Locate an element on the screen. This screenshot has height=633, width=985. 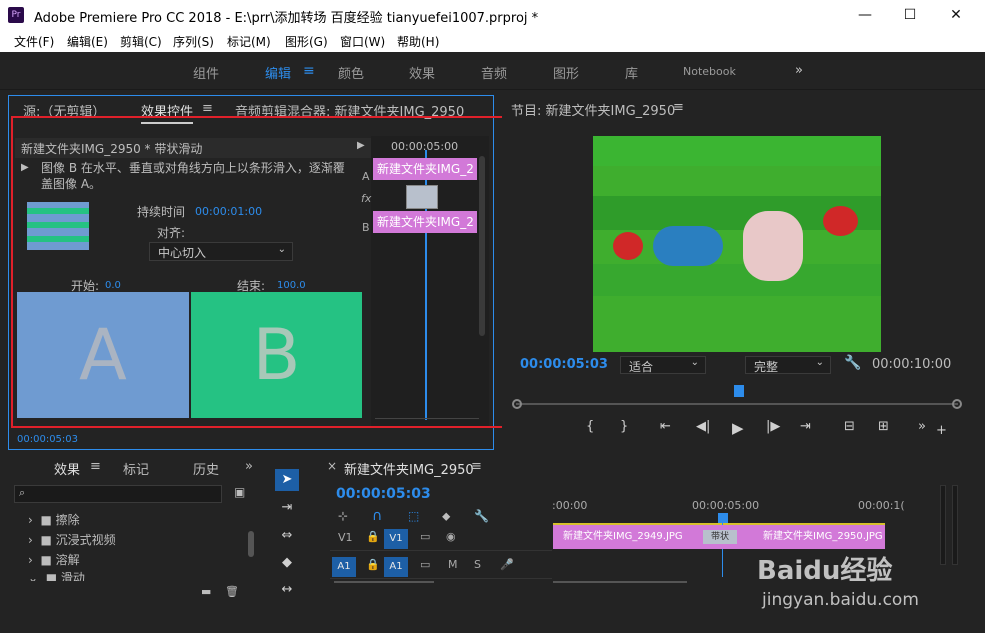
menu-edit: 编辑(E) is located at coordinates (87, 41).